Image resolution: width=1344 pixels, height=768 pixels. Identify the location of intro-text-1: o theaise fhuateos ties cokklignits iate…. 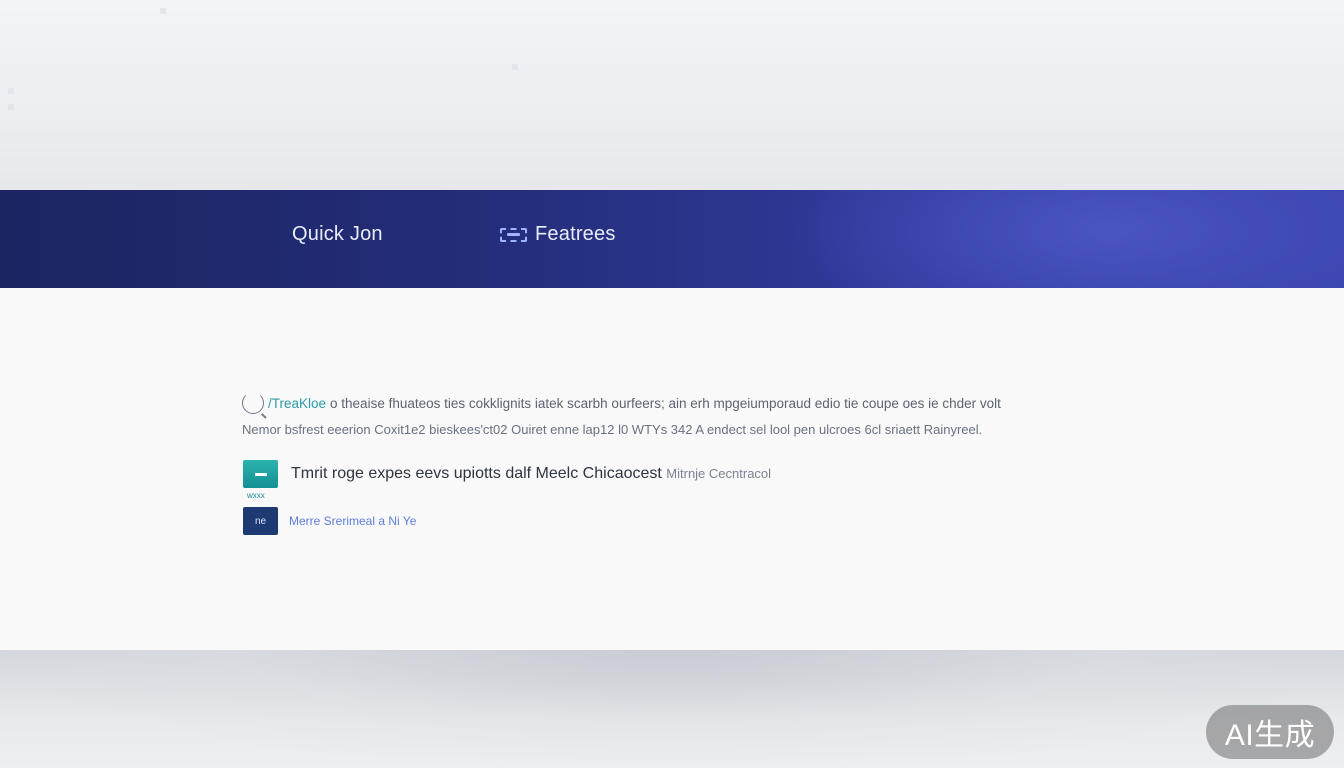
(665, 403).